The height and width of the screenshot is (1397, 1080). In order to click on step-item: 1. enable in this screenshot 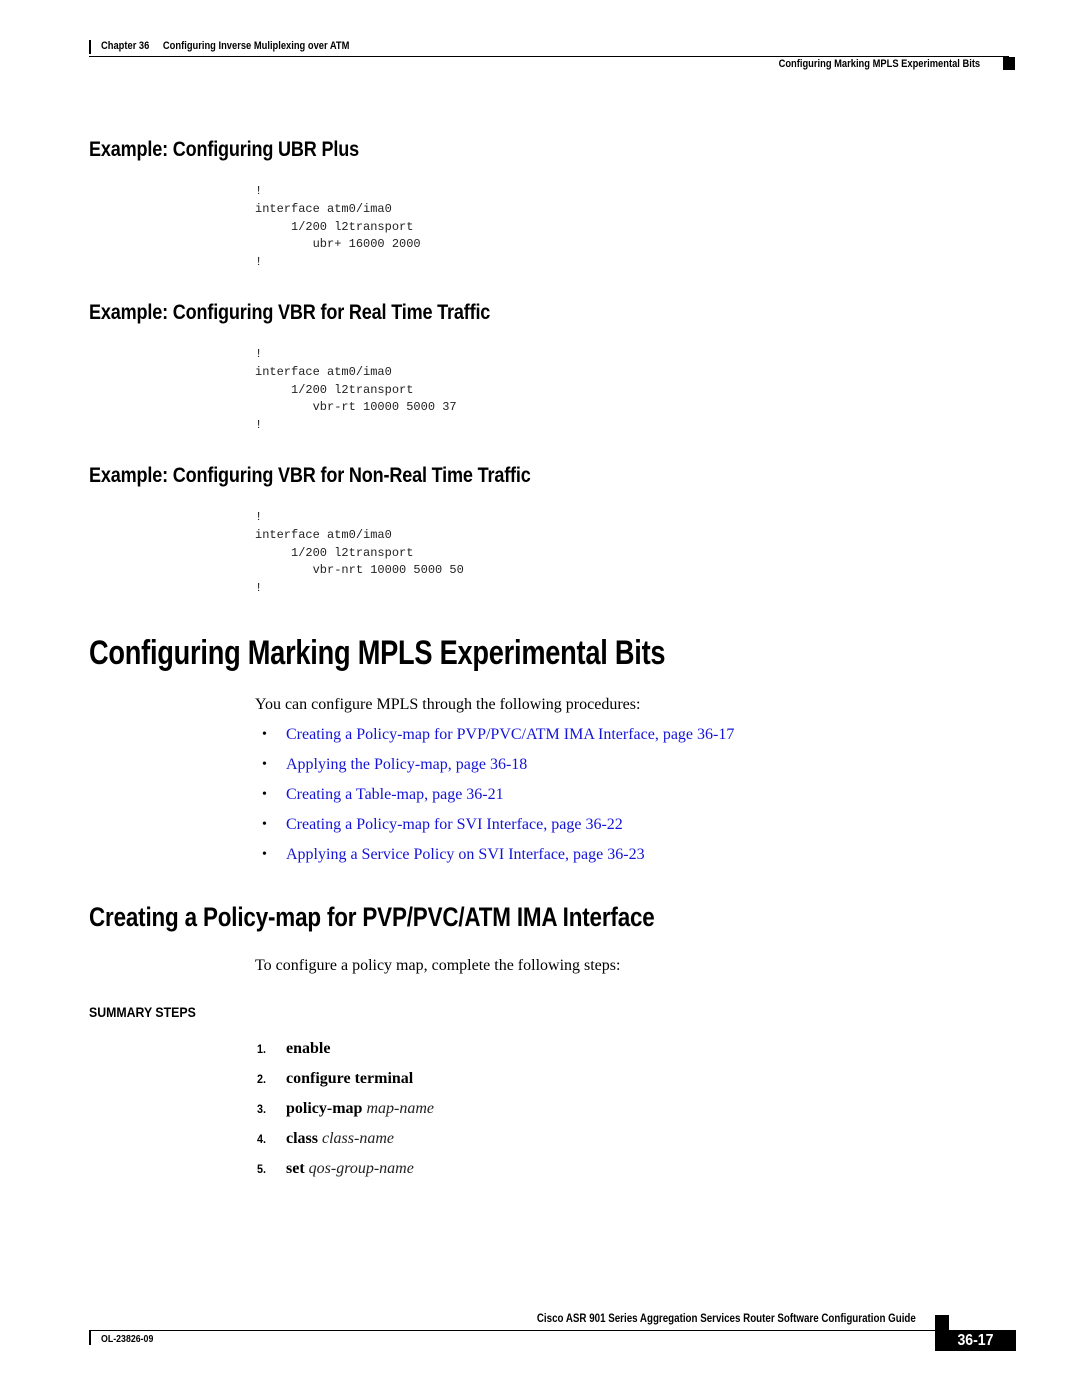, I will do `click(345, 1055)`.